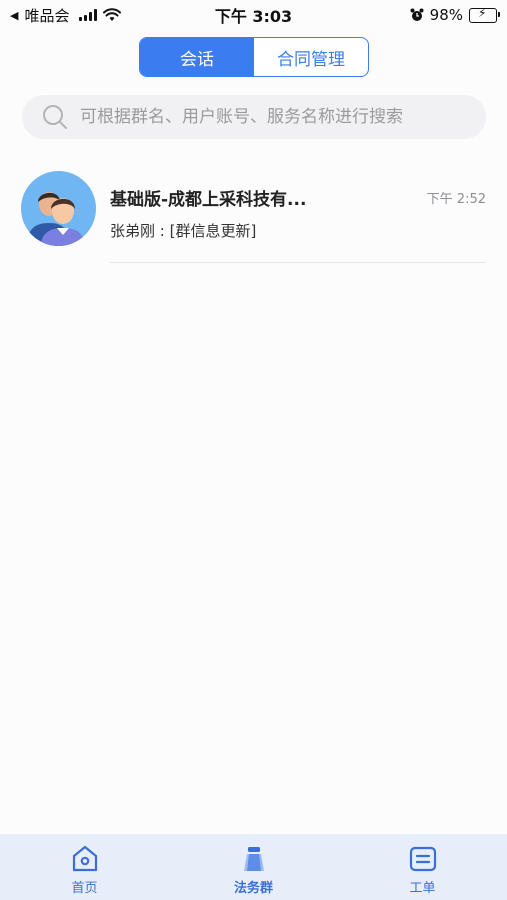 The height and width of the screenshot is (900, 507). What do you see at coordinates (298, 262) in the screenshot?
I see `divider` at bounding box center [298, 262].